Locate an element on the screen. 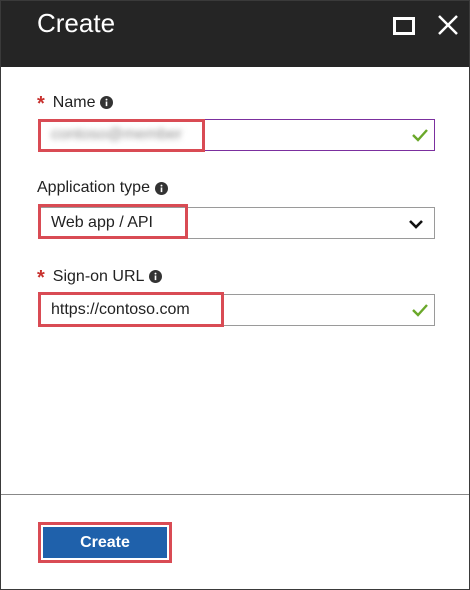  maximize-icon is located at coordinates (404, 26).